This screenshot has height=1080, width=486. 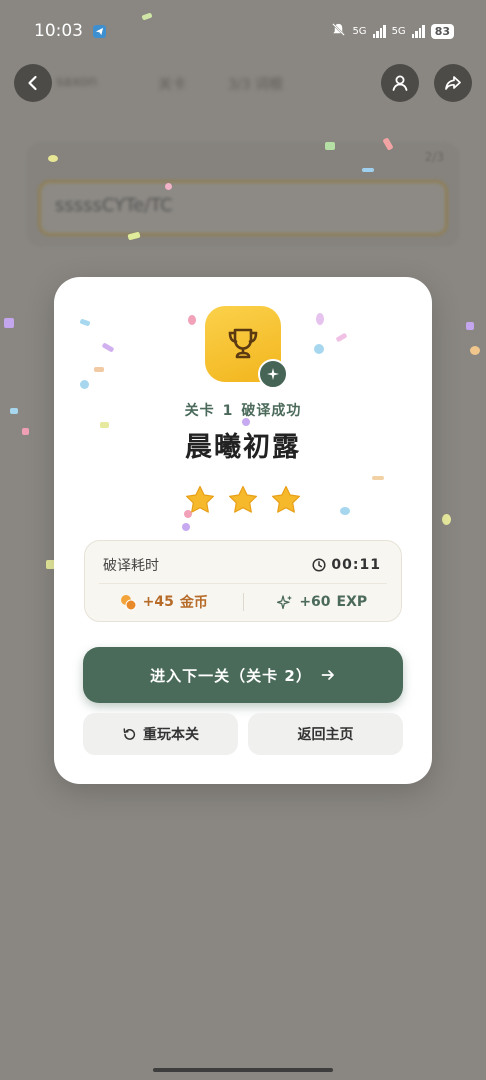 What do you see at coordinates (128, 602) in the screenshot?
I see `coins-icon` at bounding box center [128, 602].